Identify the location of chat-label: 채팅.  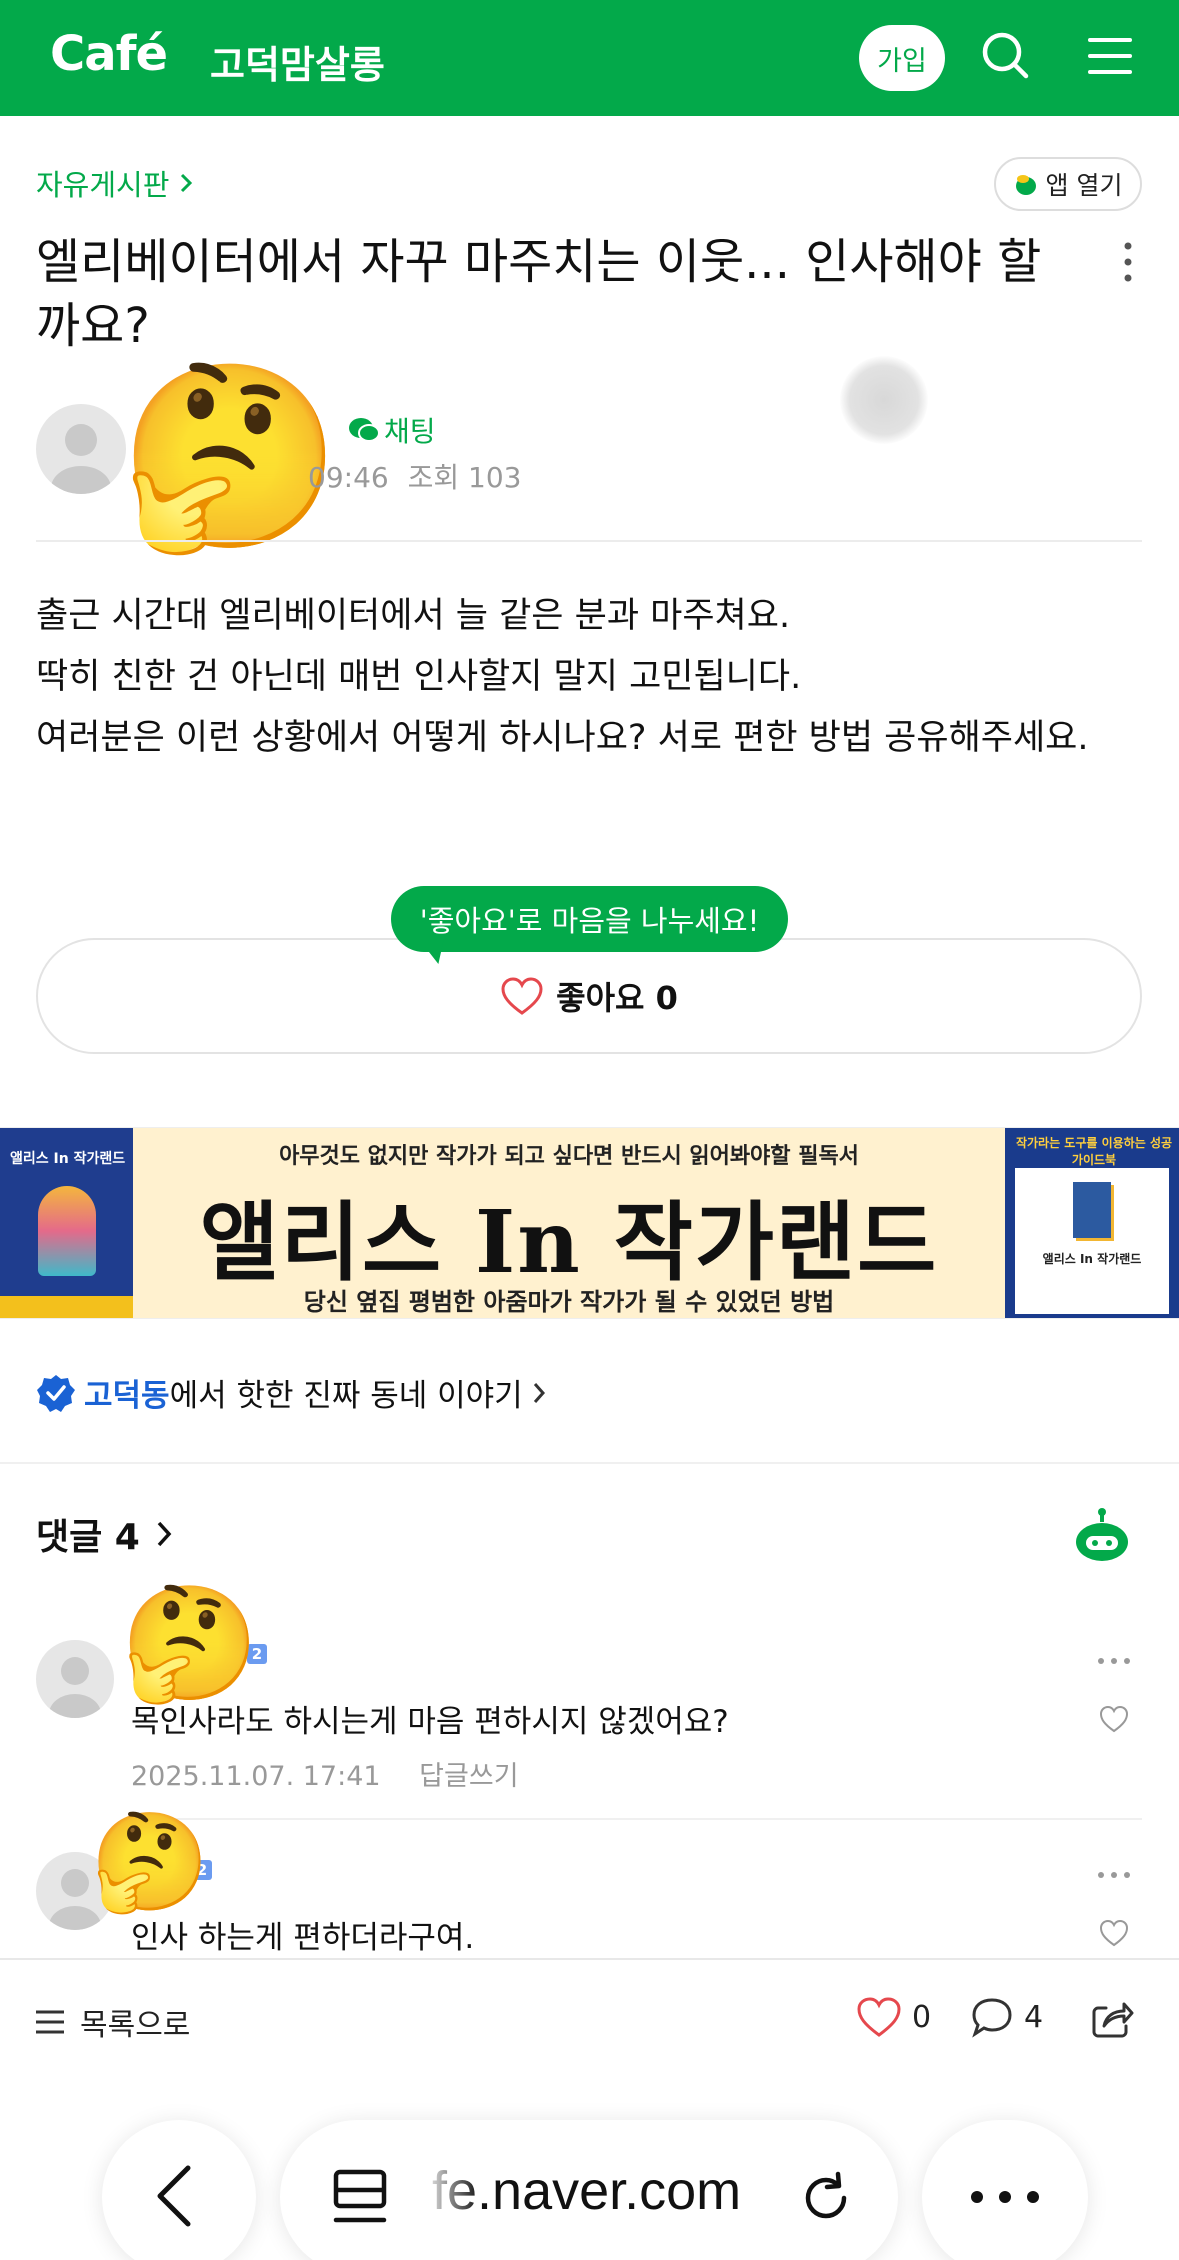
(410, 431).